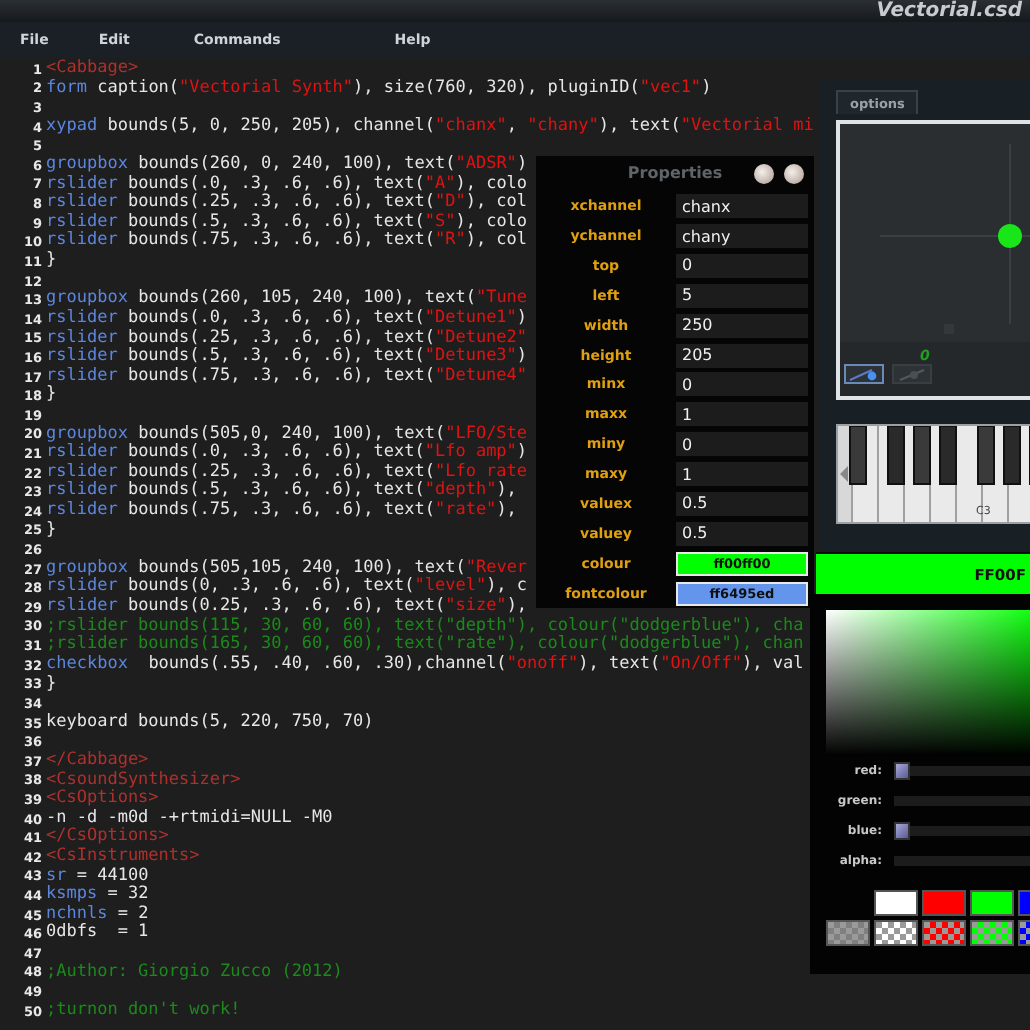  What do you see at coordinates (742, 355) in the screenshot?
I see `property-field: 205` at bounding box center [742, 355].